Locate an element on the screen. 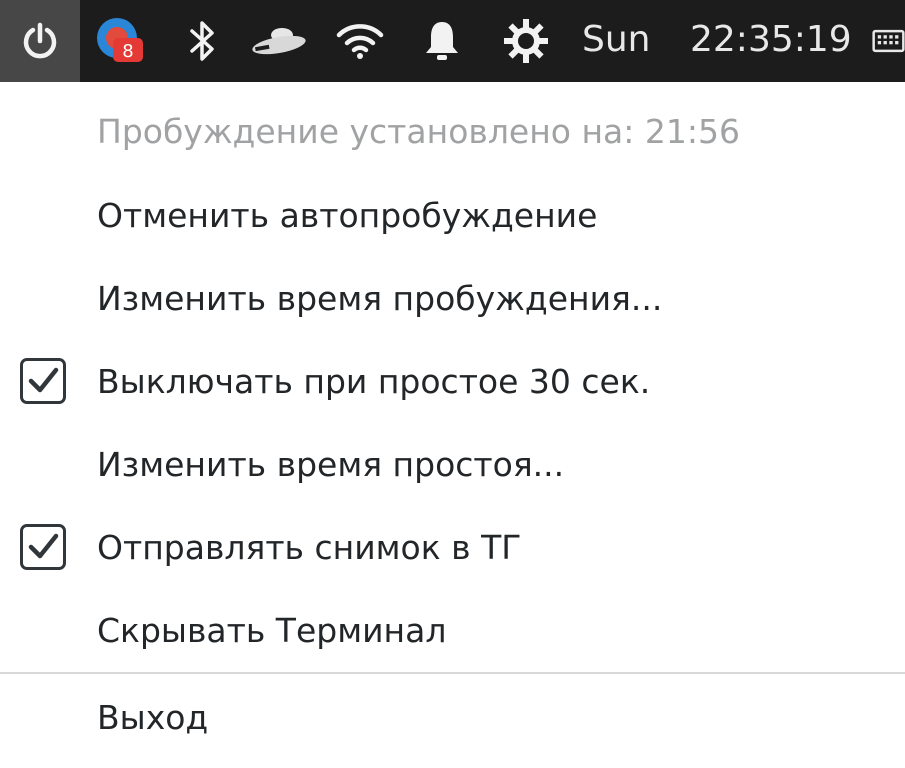 This screenshot has height=768, width=905. top-panel: 8 Sun 22:35:19 is located at coordinates (452, 41).